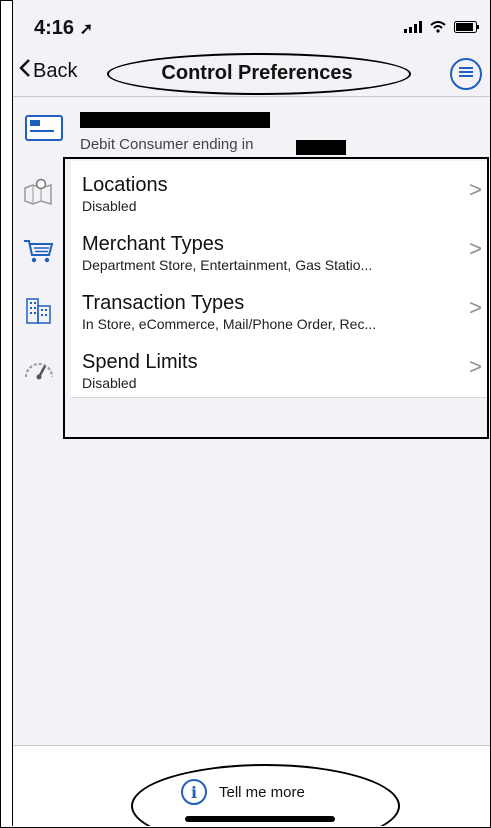 The height and width of the screenshot is (828, 491). I want to click on building-icon, so click(39, 310).